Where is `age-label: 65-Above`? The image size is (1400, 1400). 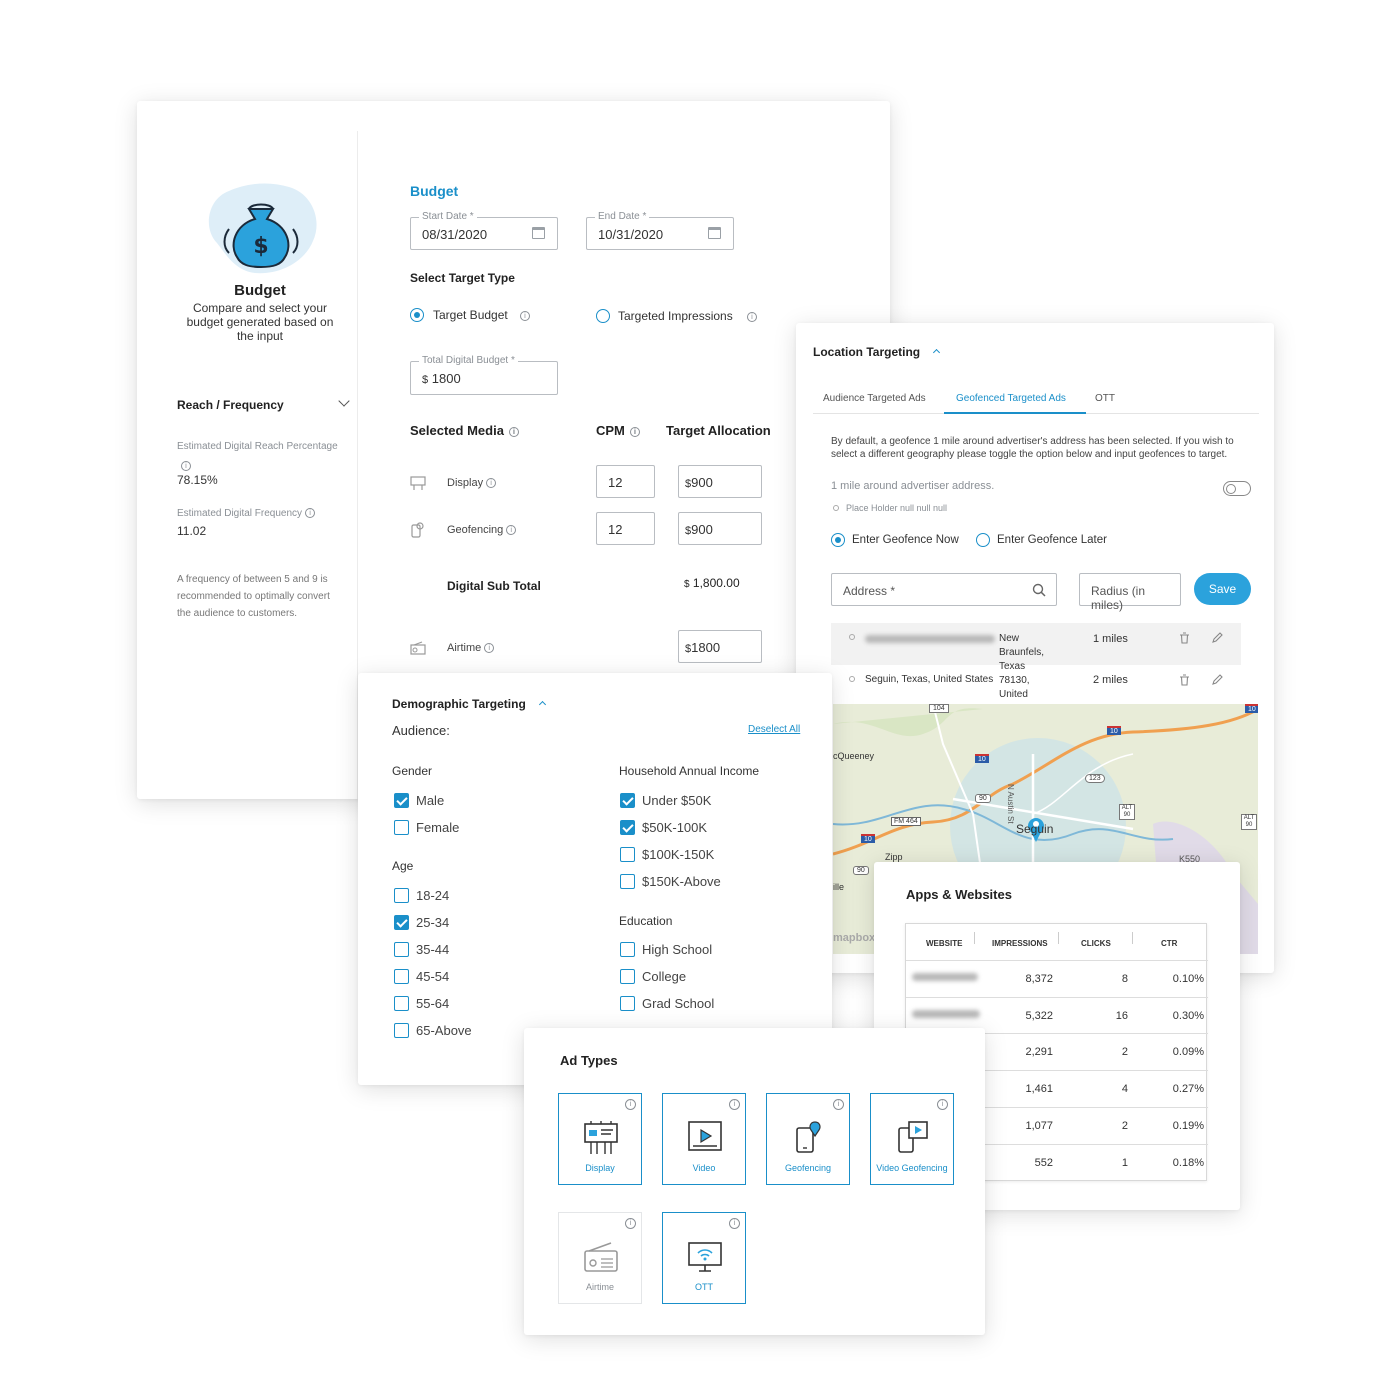 age-label: 65-Above is located at coordinates (444, 1030).